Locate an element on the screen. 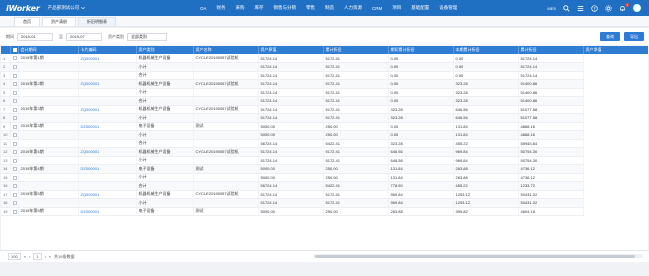  header-col: 资产名称 is located at coordinates (226, 50).